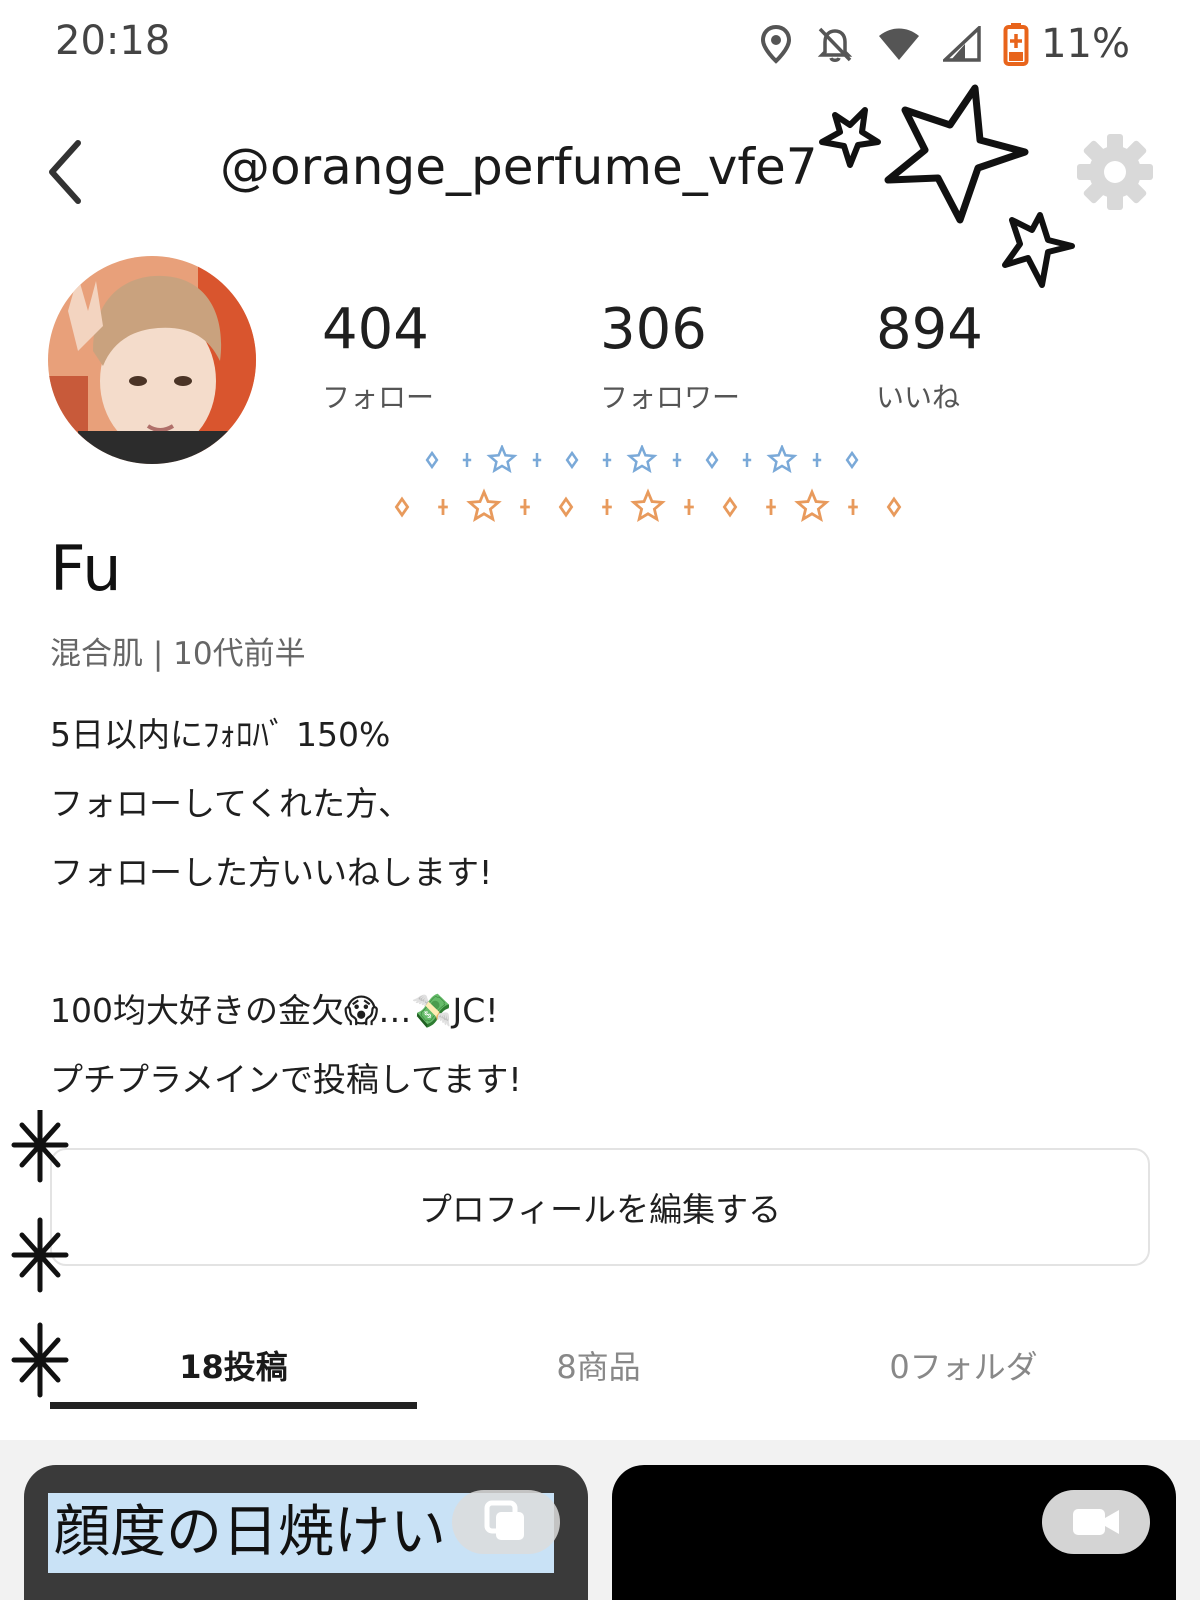 The image size is (1200, 1600). I want to click on gear-icon, so click(1115, 172).